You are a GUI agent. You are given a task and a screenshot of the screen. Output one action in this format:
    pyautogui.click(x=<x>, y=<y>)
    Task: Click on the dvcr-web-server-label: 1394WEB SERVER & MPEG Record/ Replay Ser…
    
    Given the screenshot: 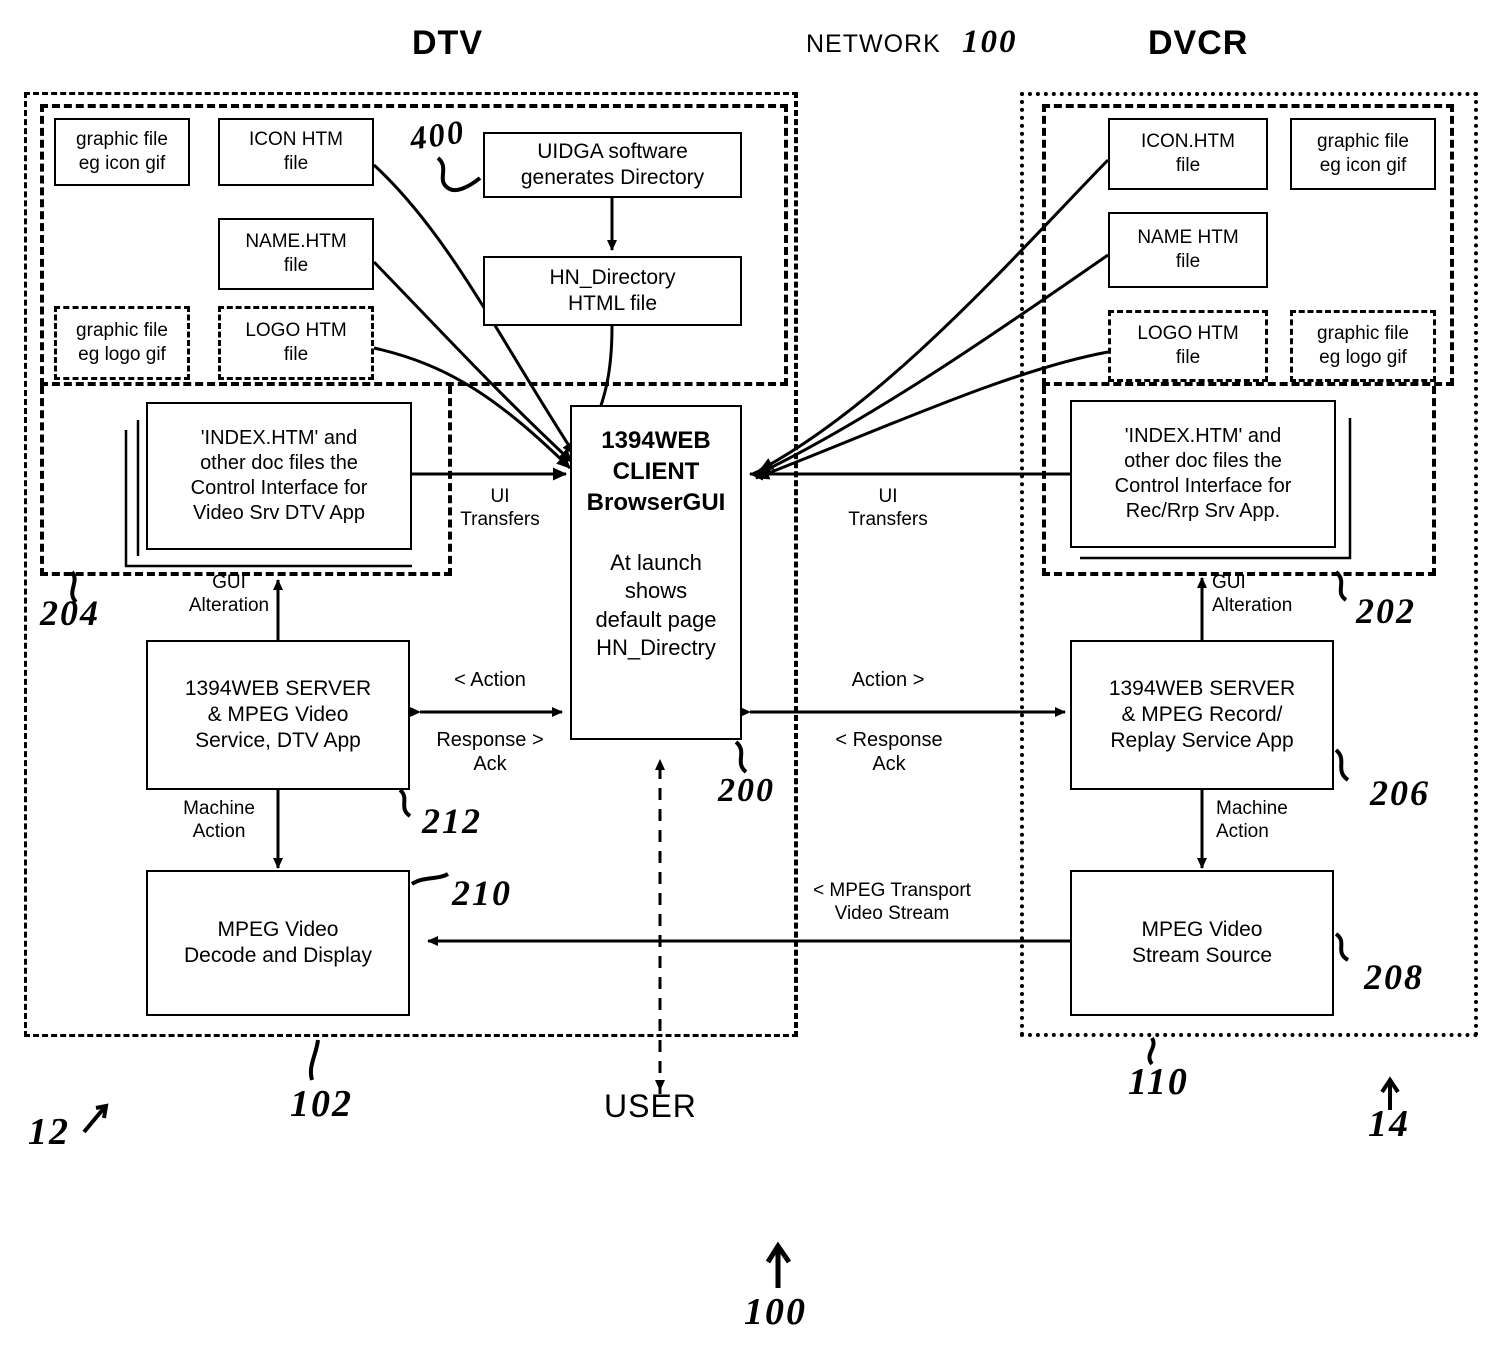 What is the action you would take?
    pyautogui.click(x=1202, y=714)
    